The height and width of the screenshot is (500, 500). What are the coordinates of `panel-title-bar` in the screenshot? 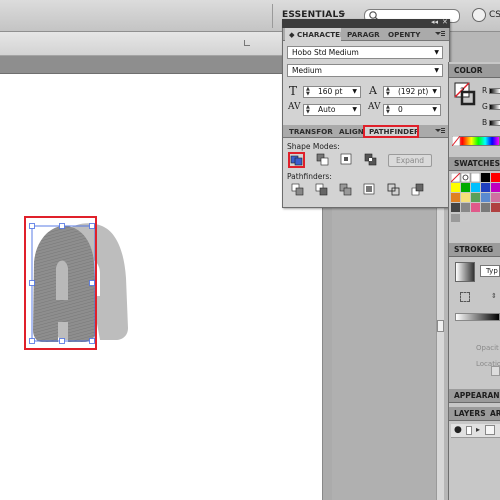 It's located at (366, 23).